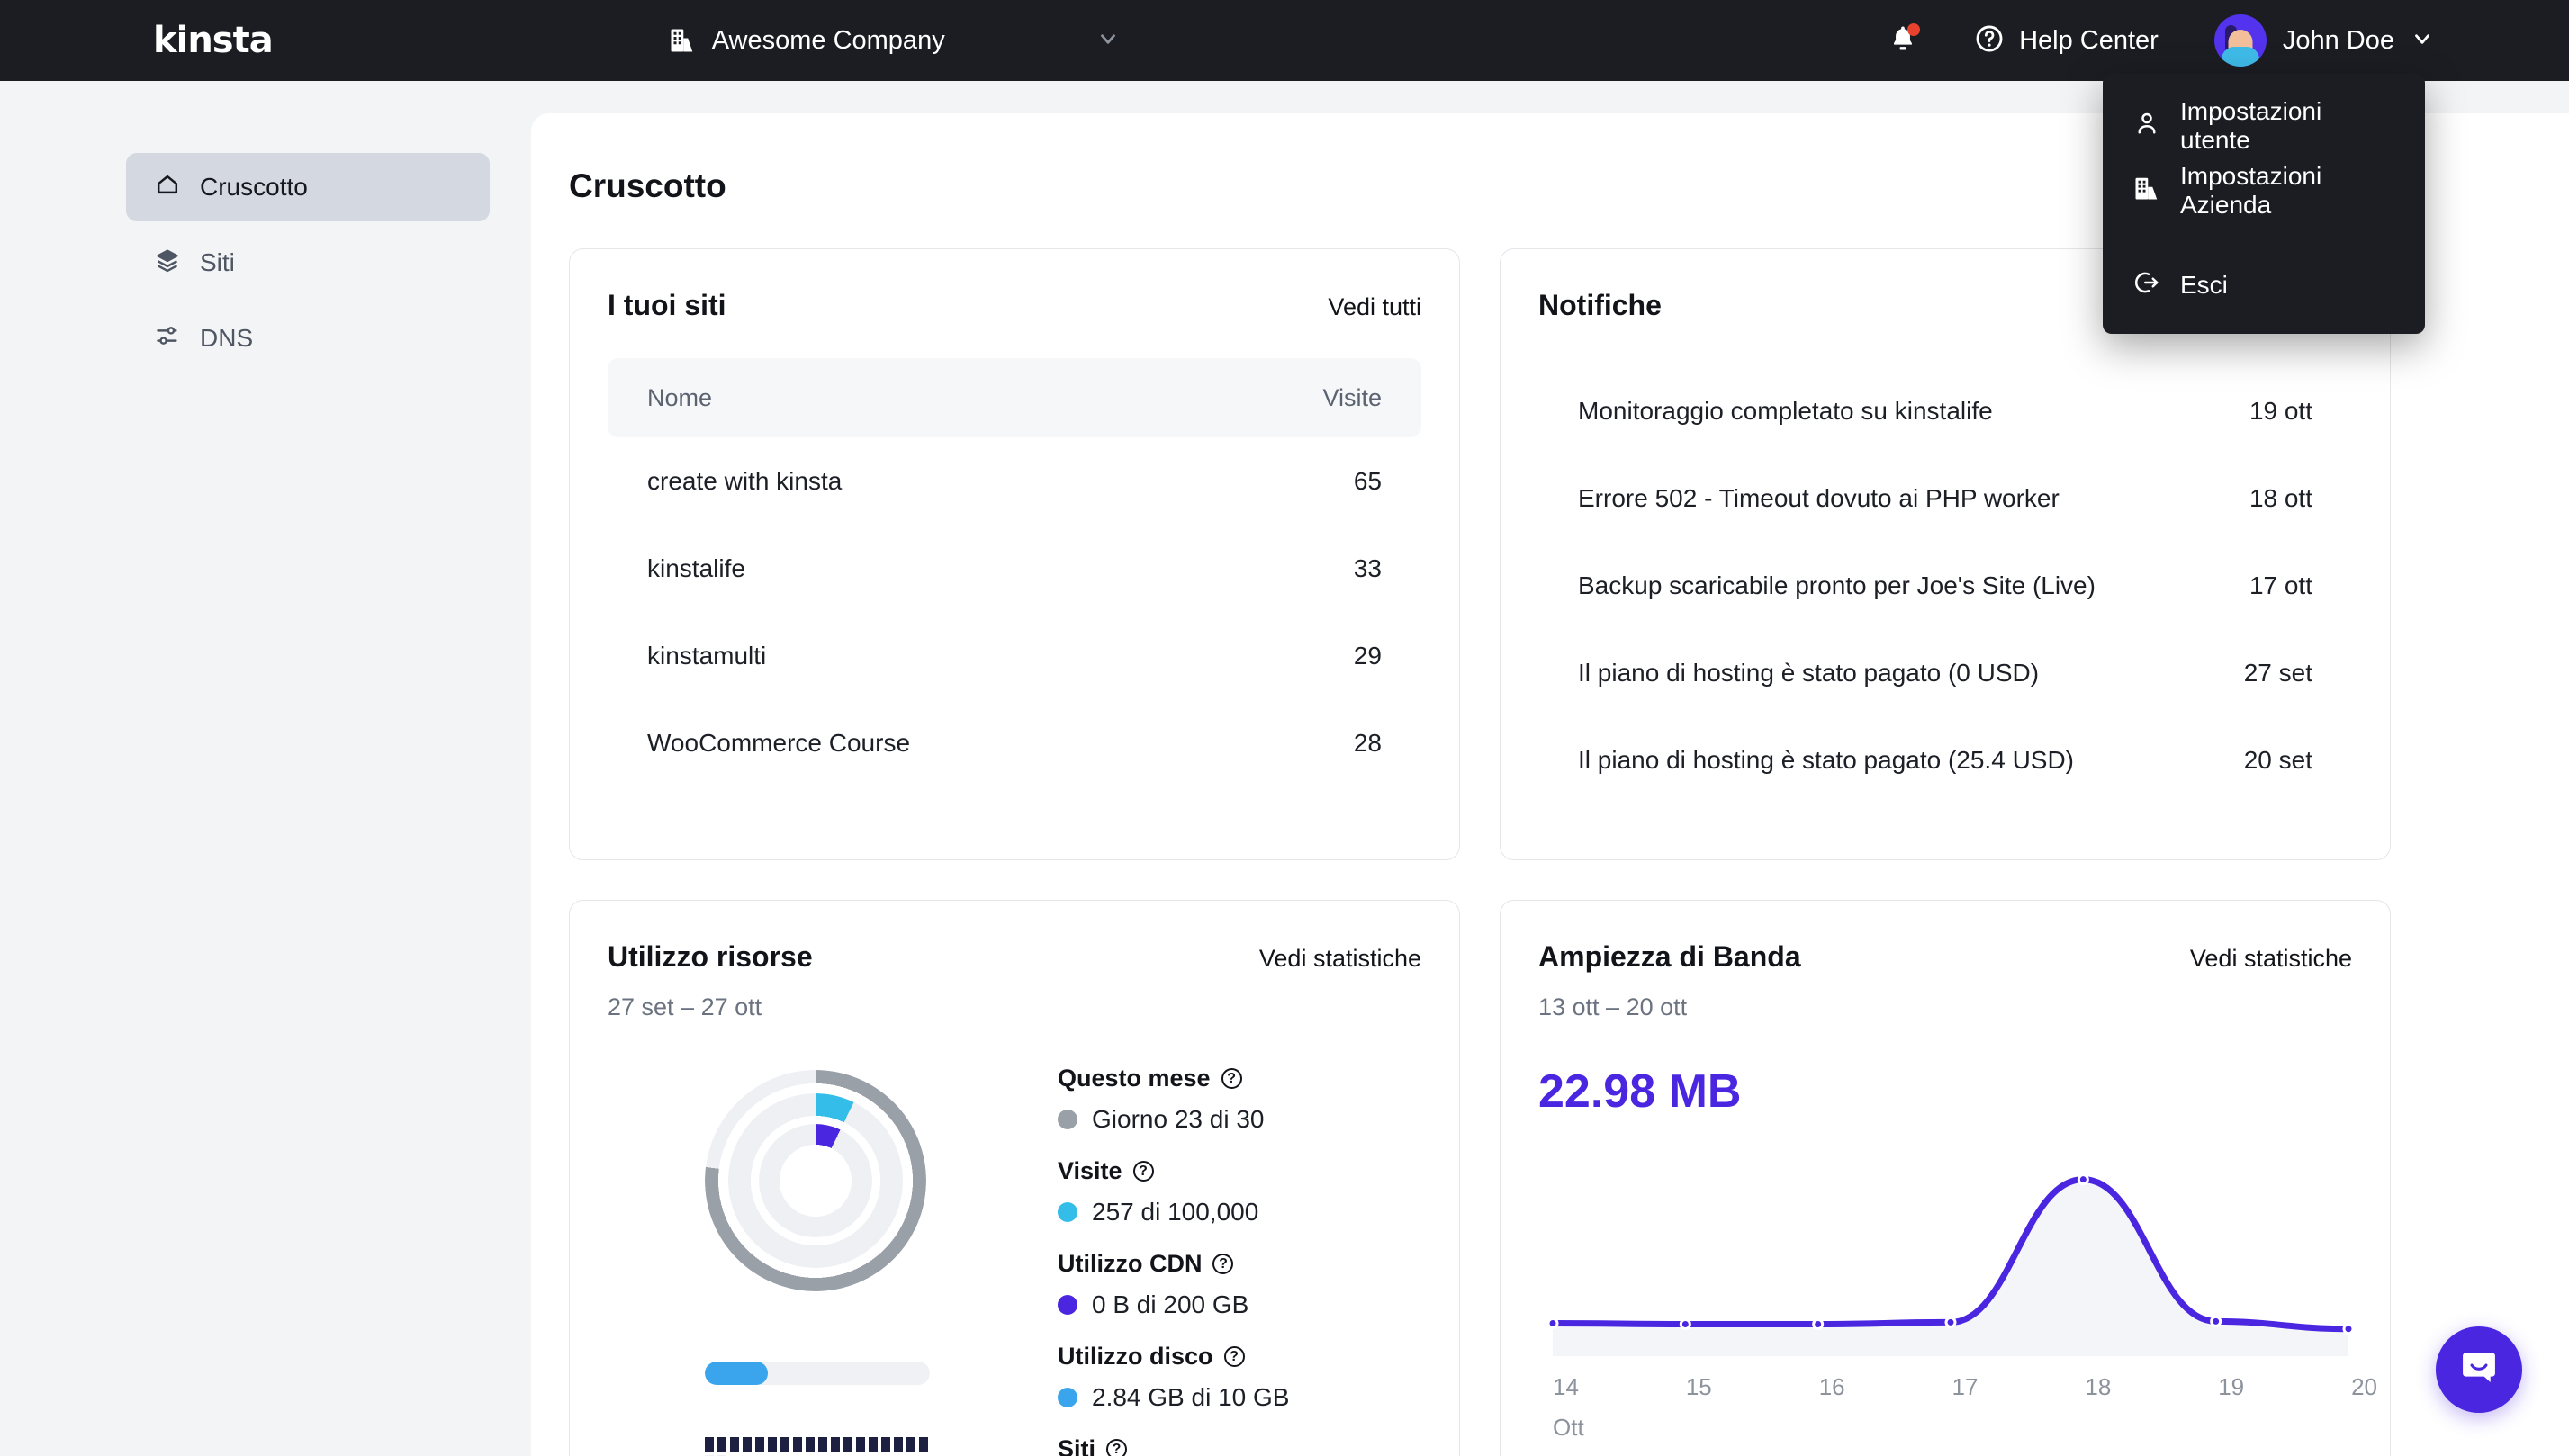  I want to click on stat-value: 0 B di 200 GB, so click(1239, 1304).